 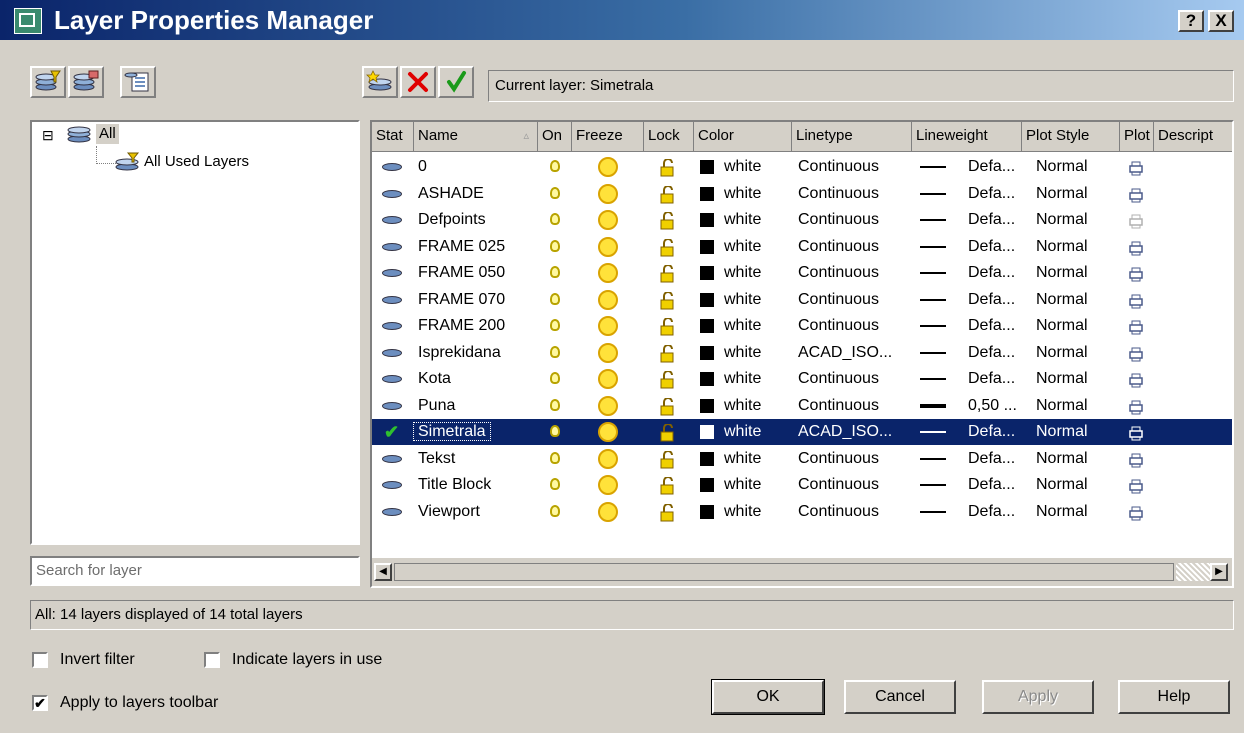 What do you see at coordinates (107, 134) in the screenshot?
I see `tree-item-all: All` at bounding box center [107, 134].